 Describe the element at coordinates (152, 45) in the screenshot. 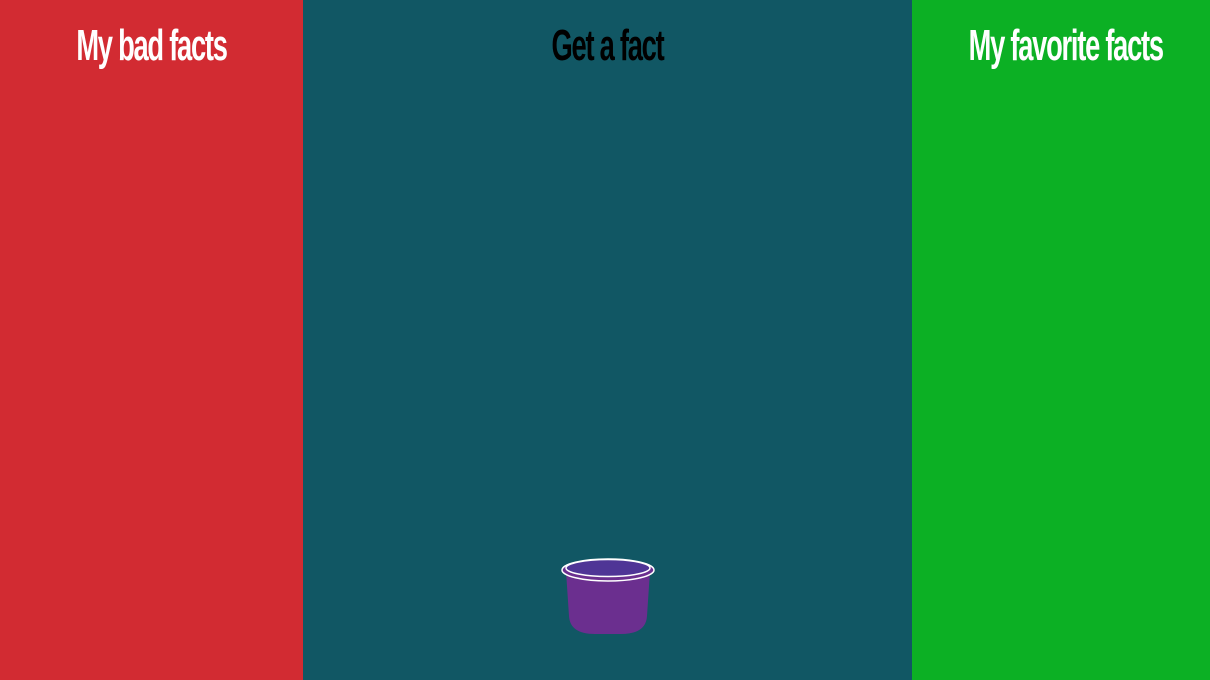

I see `bad-facts-title: My bad facts` at that location.